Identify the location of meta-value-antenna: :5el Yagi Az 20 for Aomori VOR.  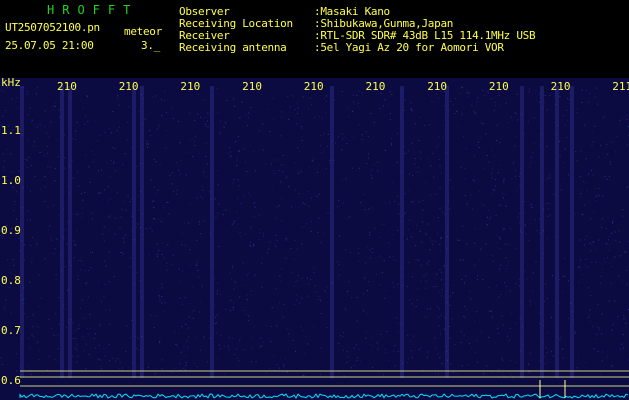
(409, 47).